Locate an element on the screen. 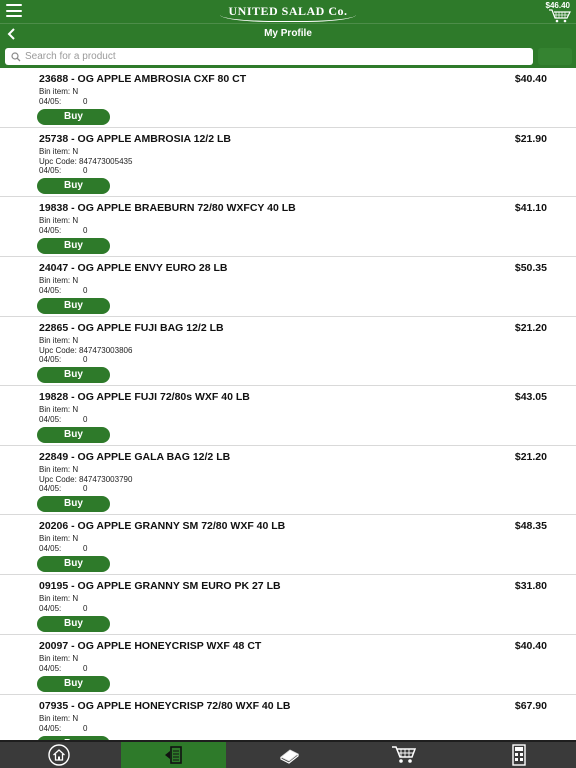 The width and height of the screenshot is (576, 768). brand-logo-text: UNITED SALAD Co. is located at coordinates (288, 13).